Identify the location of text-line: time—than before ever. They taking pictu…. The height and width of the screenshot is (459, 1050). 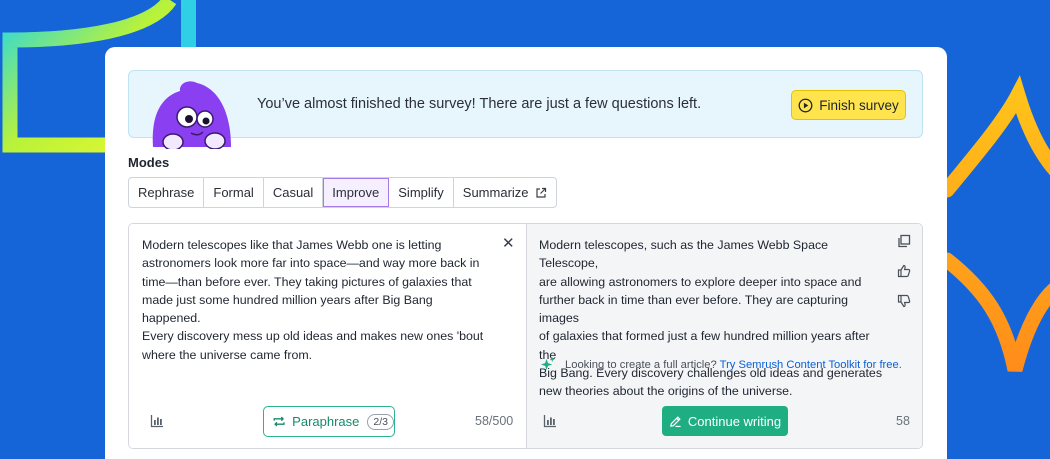
(307, 281).